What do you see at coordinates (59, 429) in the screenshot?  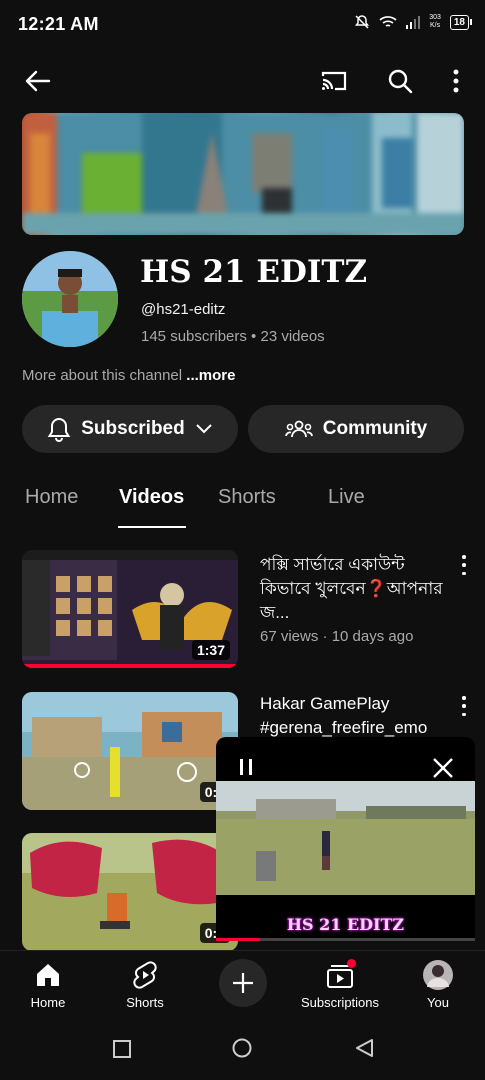 I see `bell-icon` at bounding box center [59, 429].